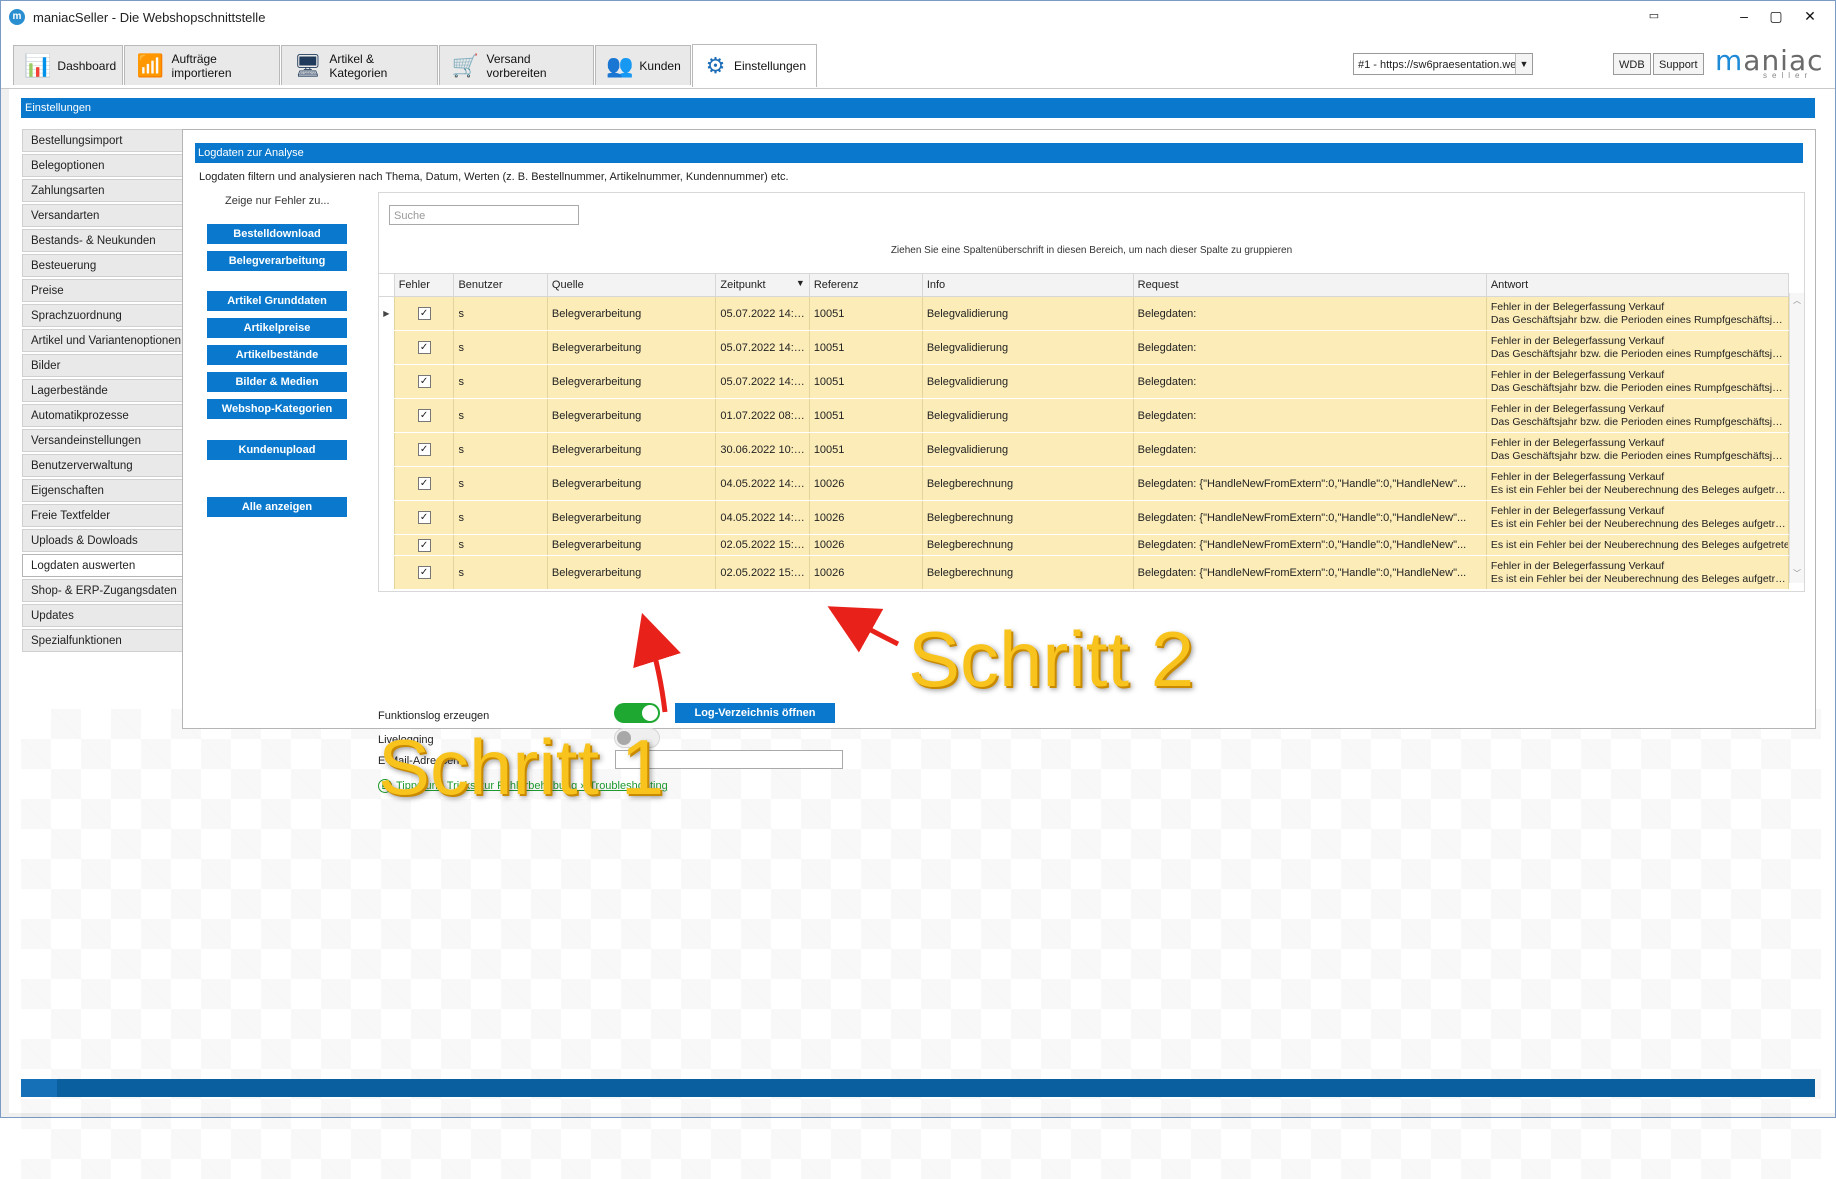 This screenshot has height=1179, width=1836. What do you see at coordinates (102, 365) in the screenshot?
I see `sidebar-item: Bilder` at bounding box center [102, 365].